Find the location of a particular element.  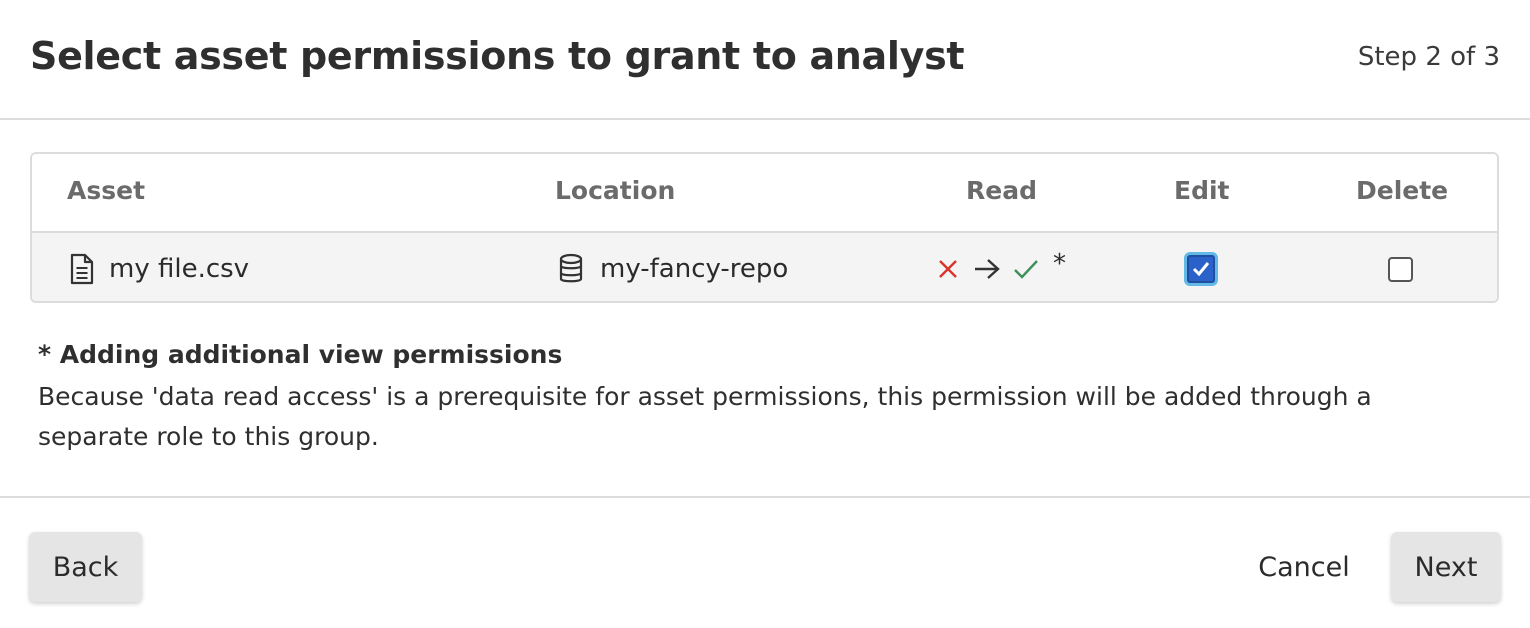

read-permission-change: * is located at coordinates (1001, 267).